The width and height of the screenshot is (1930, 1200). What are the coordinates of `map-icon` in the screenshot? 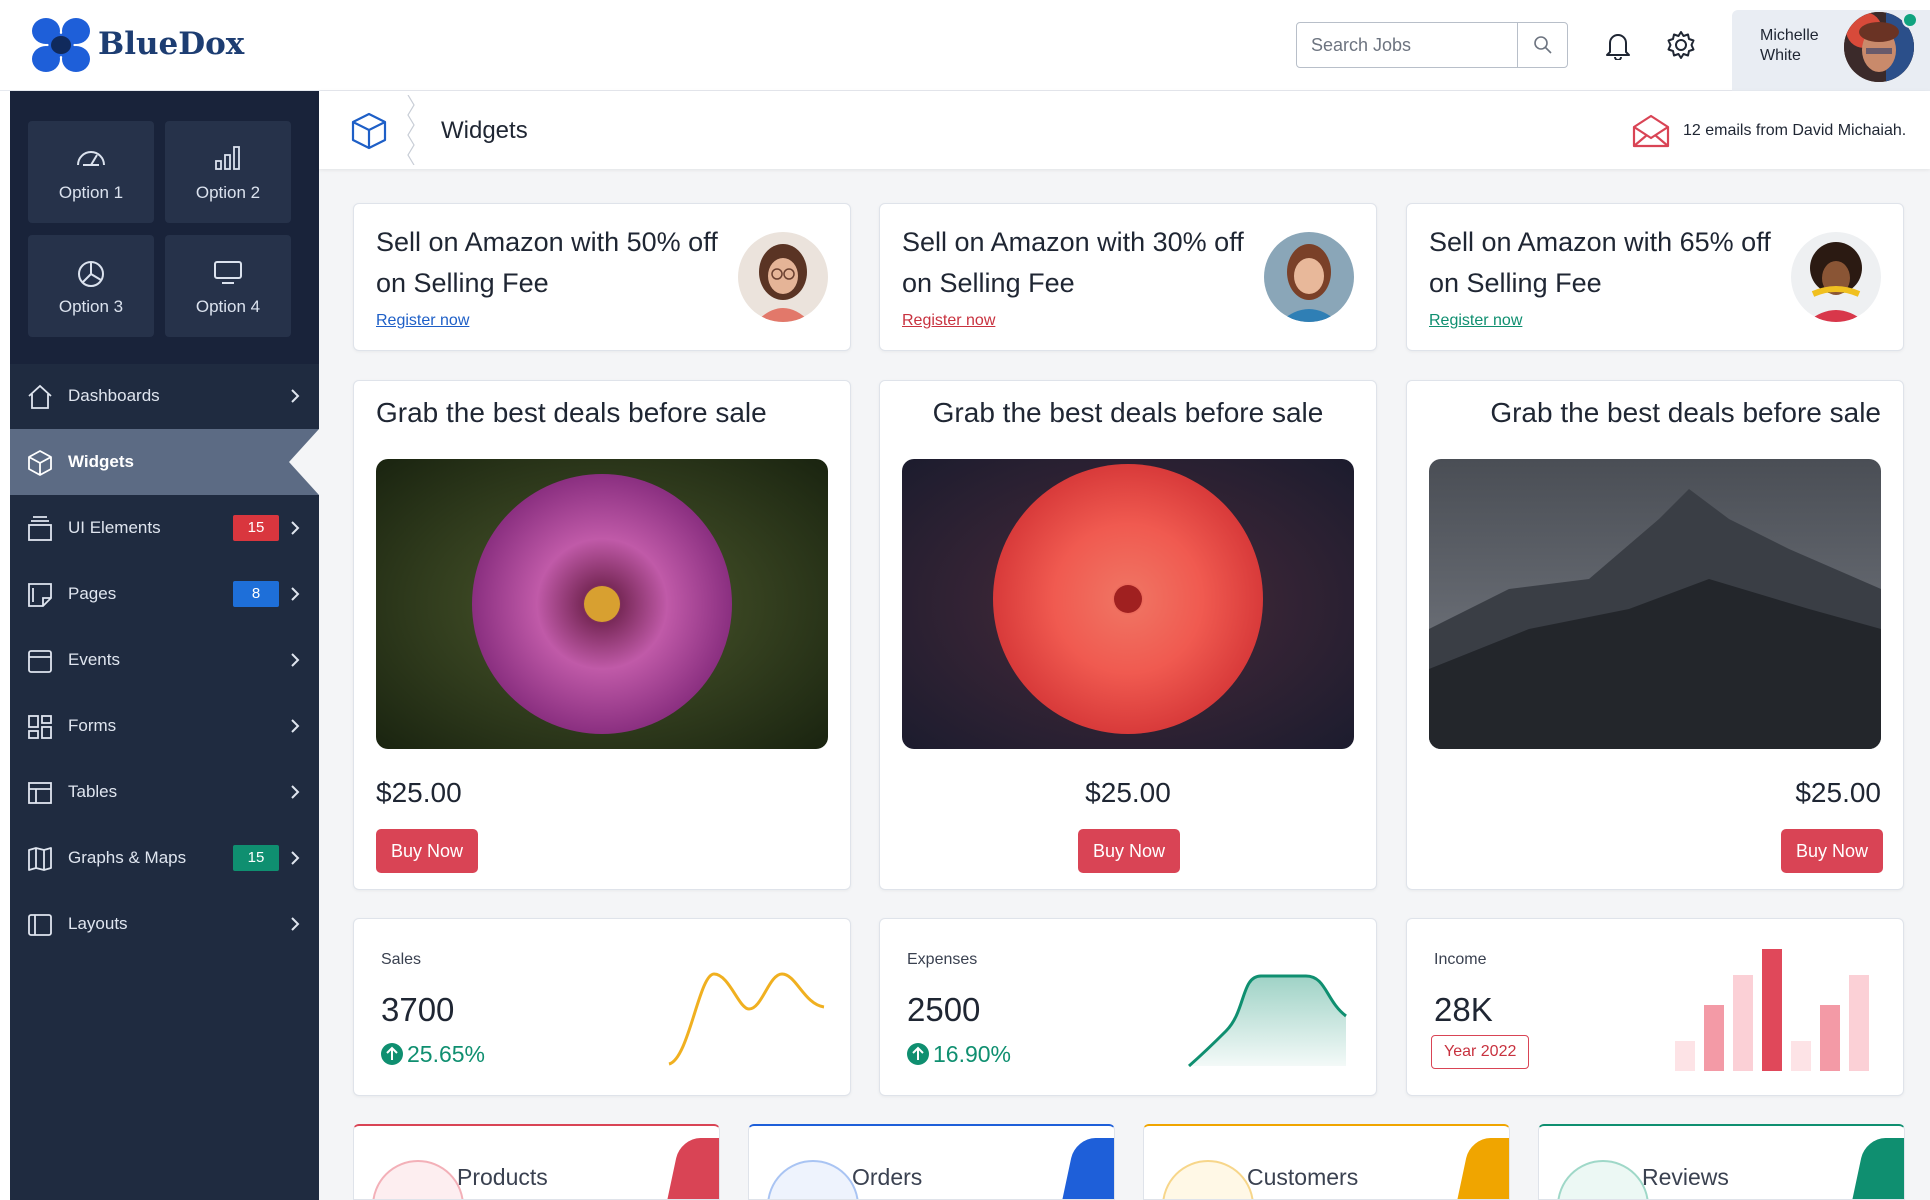 It's located at (40, 859).